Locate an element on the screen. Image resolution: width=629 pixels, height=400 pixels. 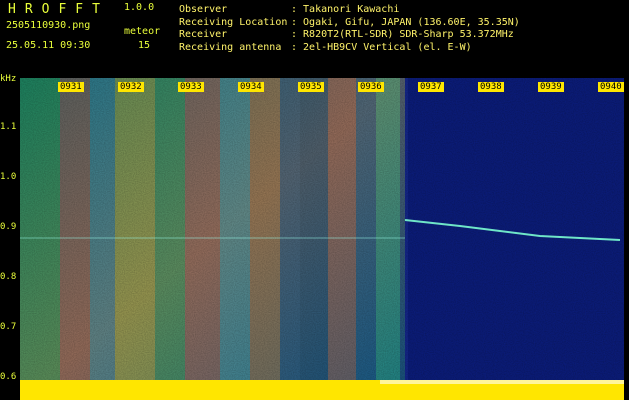
frequency-tick-label: 0.7 is located at coordinates (8, 327).